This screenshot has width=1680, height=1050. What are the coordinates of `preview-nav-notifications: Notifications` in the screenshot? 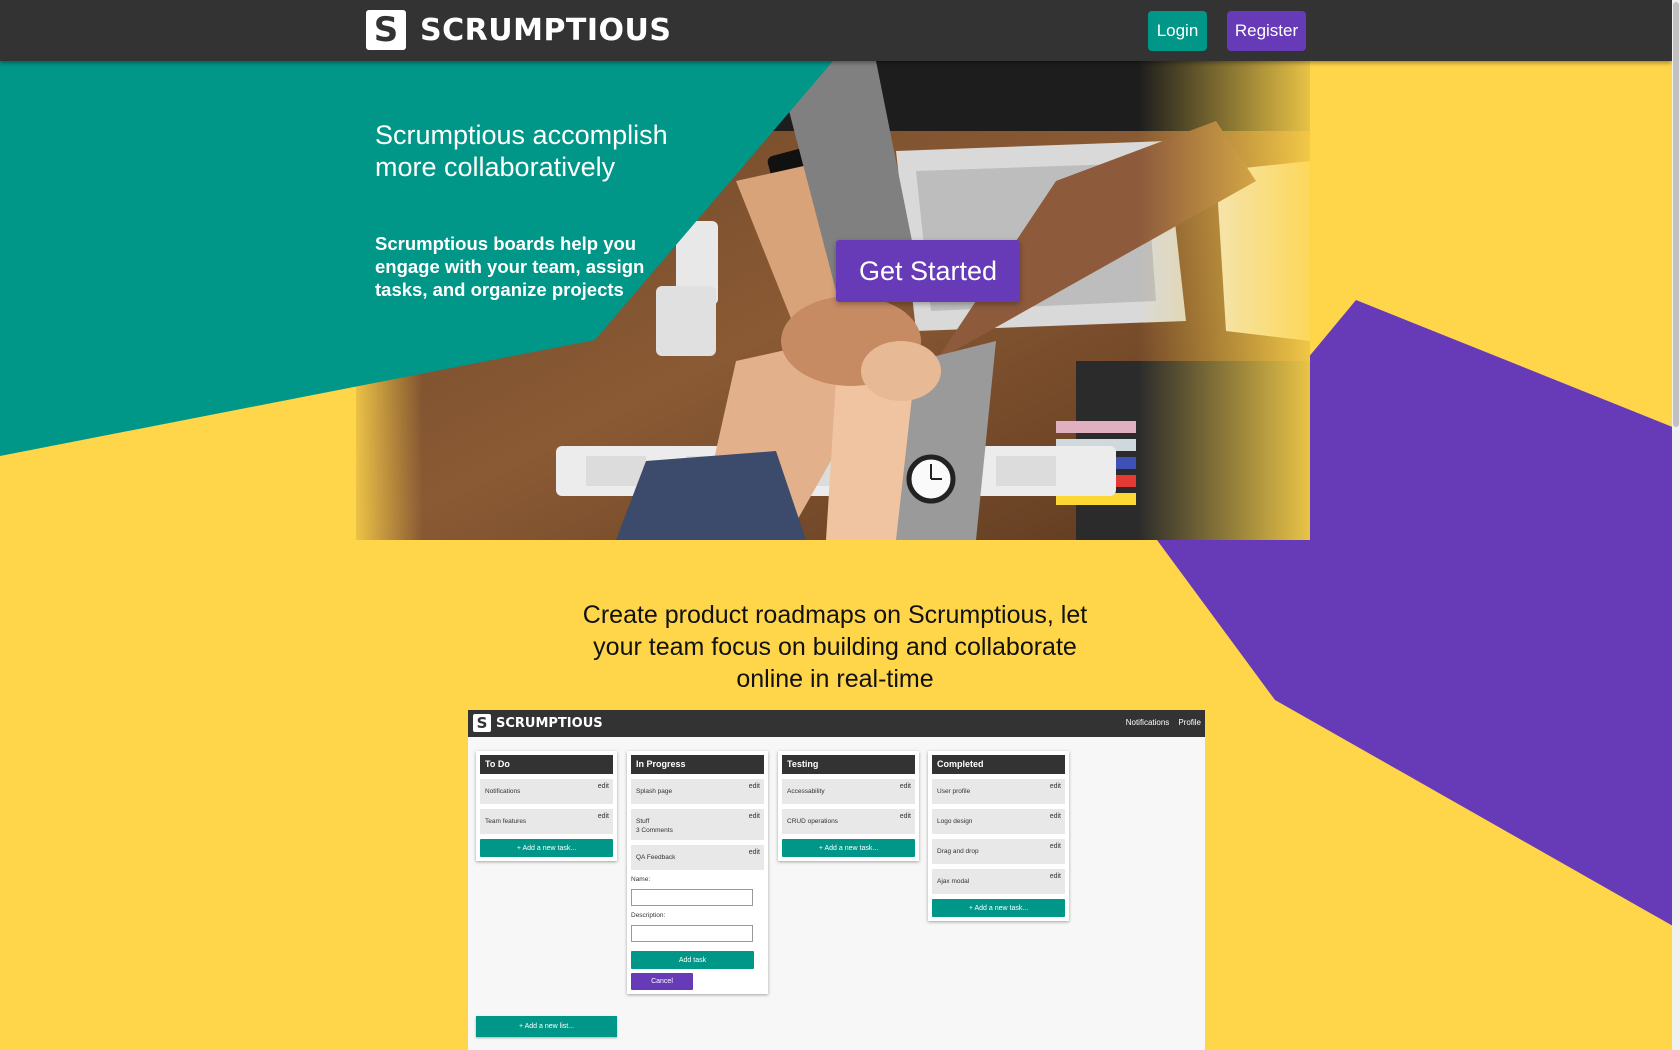 It's located at (1147, 722).